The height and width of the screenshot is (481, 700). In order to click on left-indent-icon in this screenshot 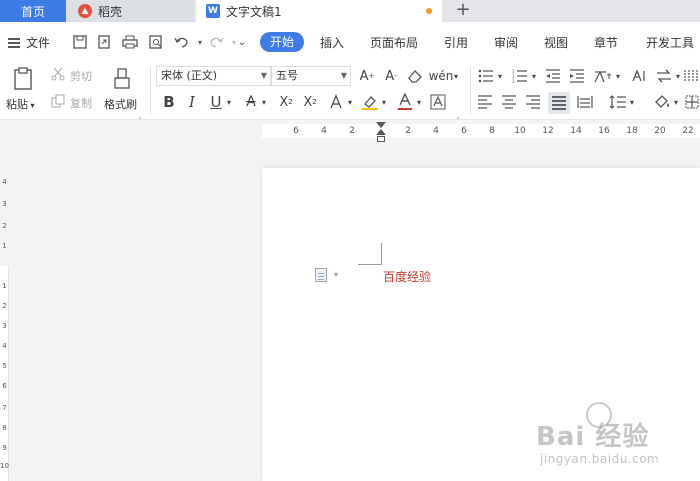, I will do `click(381, 139)`.